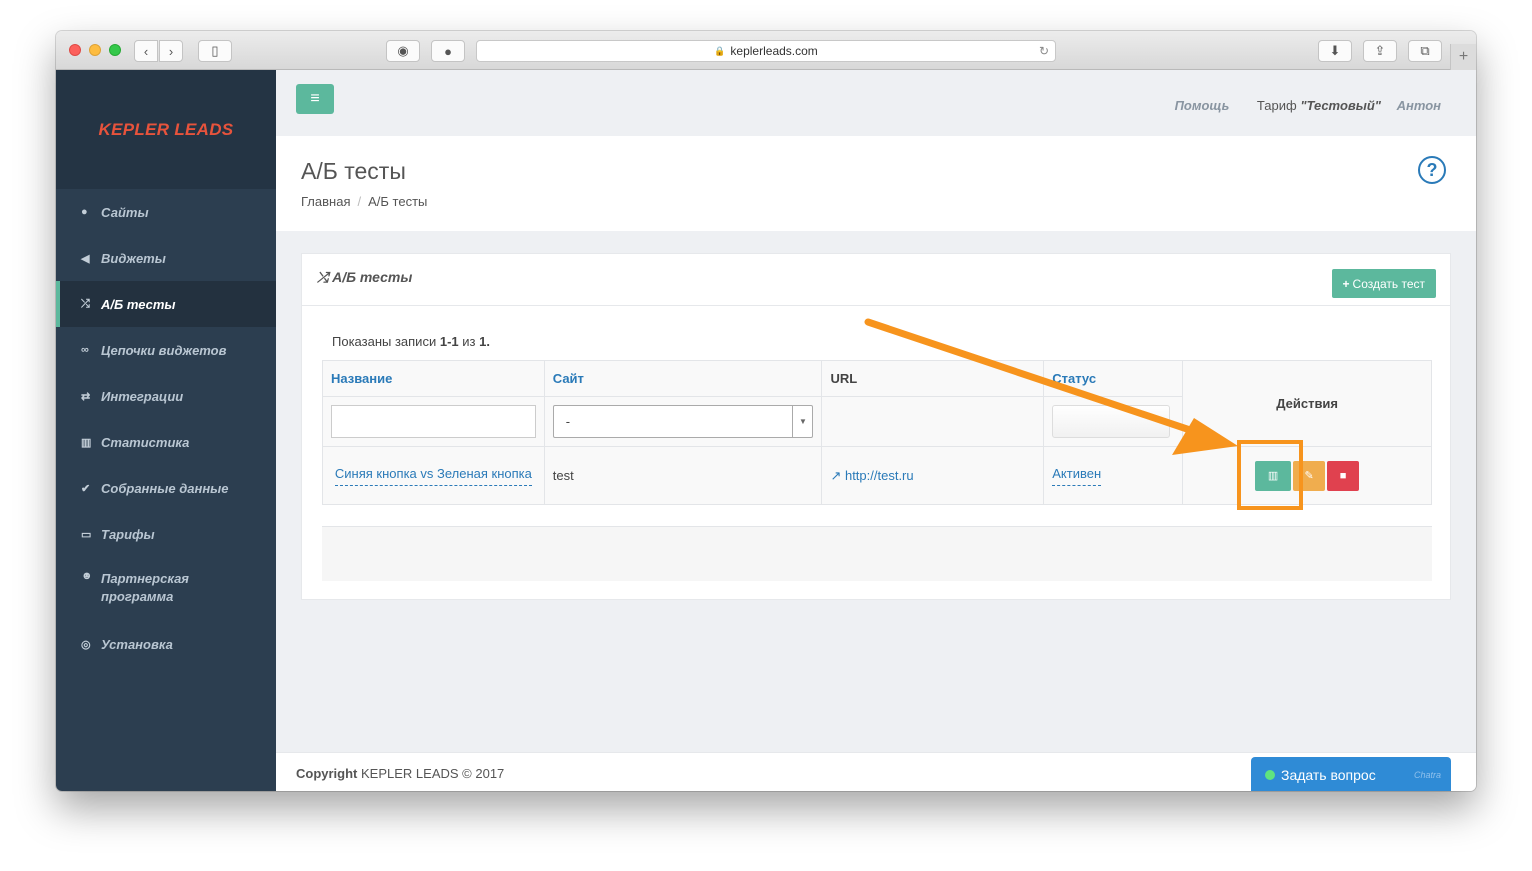 Image resolution: width=1532 pixels, height=871 pixels. I want to click on help-icon: ?, so click(1432, 170).